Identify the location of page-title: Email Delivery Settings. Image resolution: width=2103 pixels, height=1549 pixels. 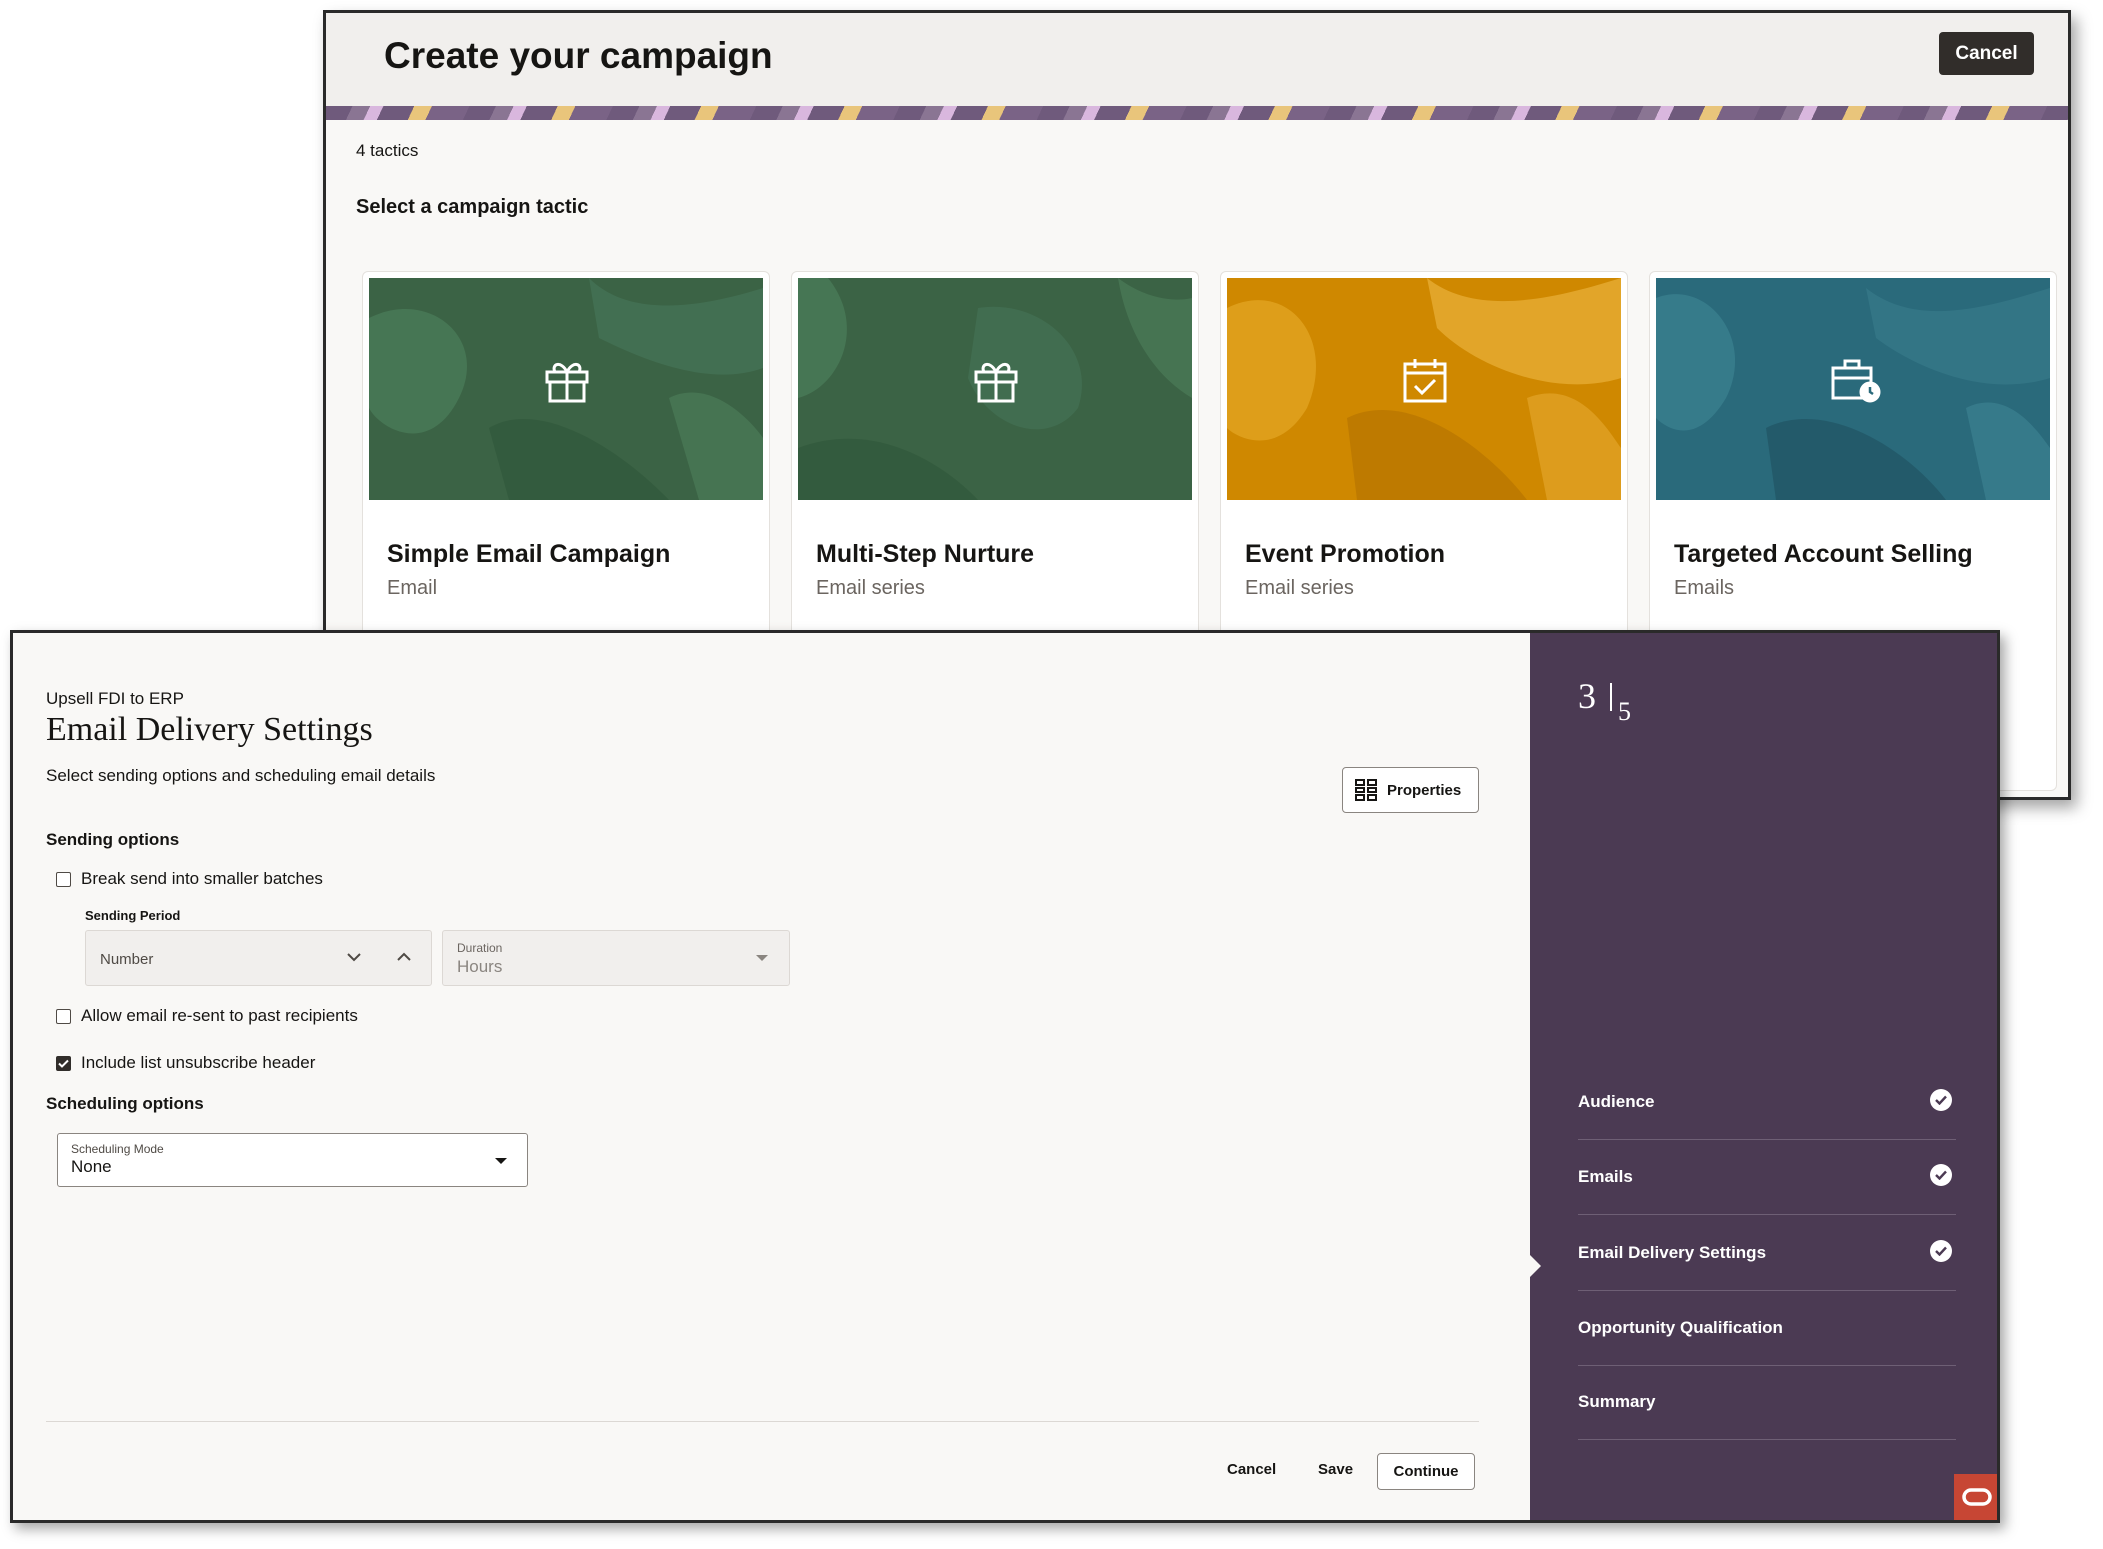
(209, 729).